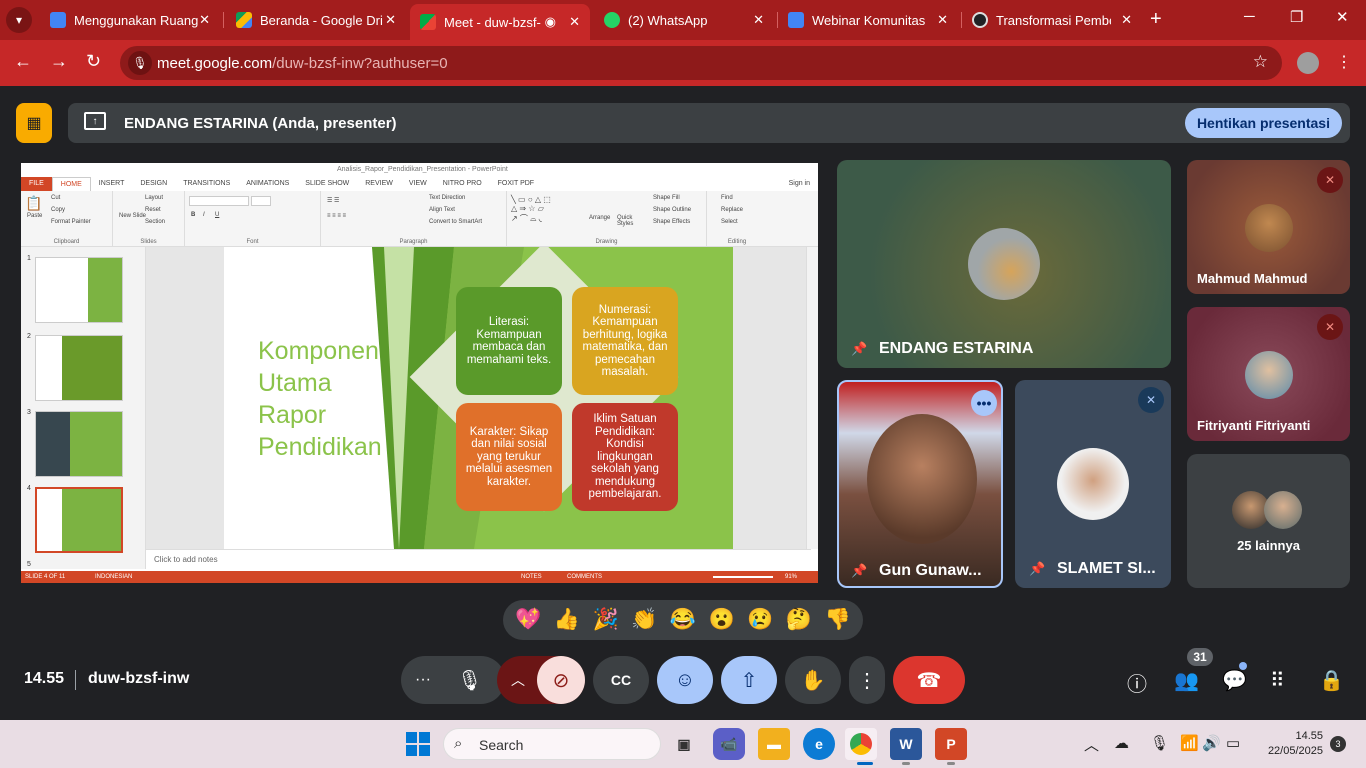 This screenshot has width=1366, height=768. What do you see at coordinates (732, 210) in the screenshot?
I see `ppt-replace: Replace` at bounding box center [732, 210].